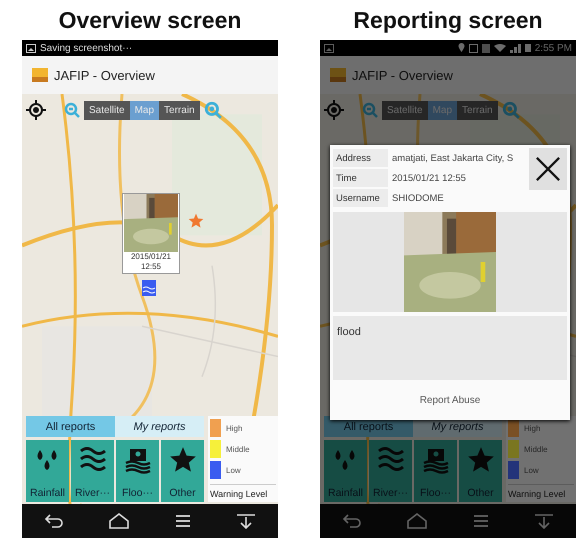 Image resolution: width=577 pixels, height=538 pixels. Describe the element at coordinates (515, 48) in the screenshot. I see `signal-icon` at that location.